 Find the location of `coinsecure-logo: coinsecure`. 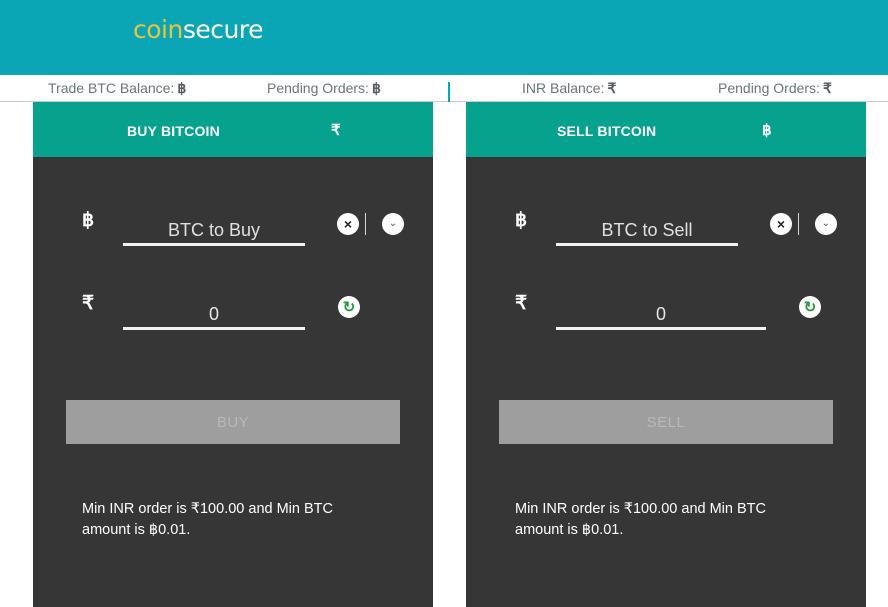

coinsecure-logo: coinsecure is located at coordinates (198, 29).